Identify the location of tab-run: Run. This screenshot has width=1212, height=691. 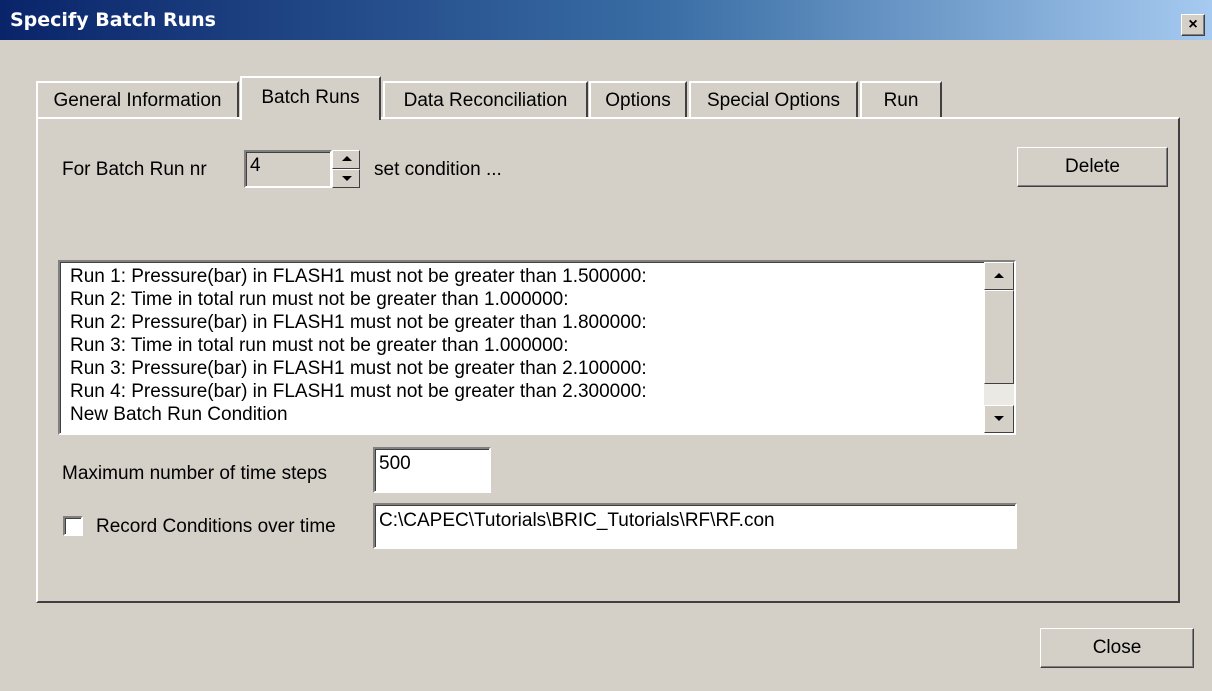
(901, 99).